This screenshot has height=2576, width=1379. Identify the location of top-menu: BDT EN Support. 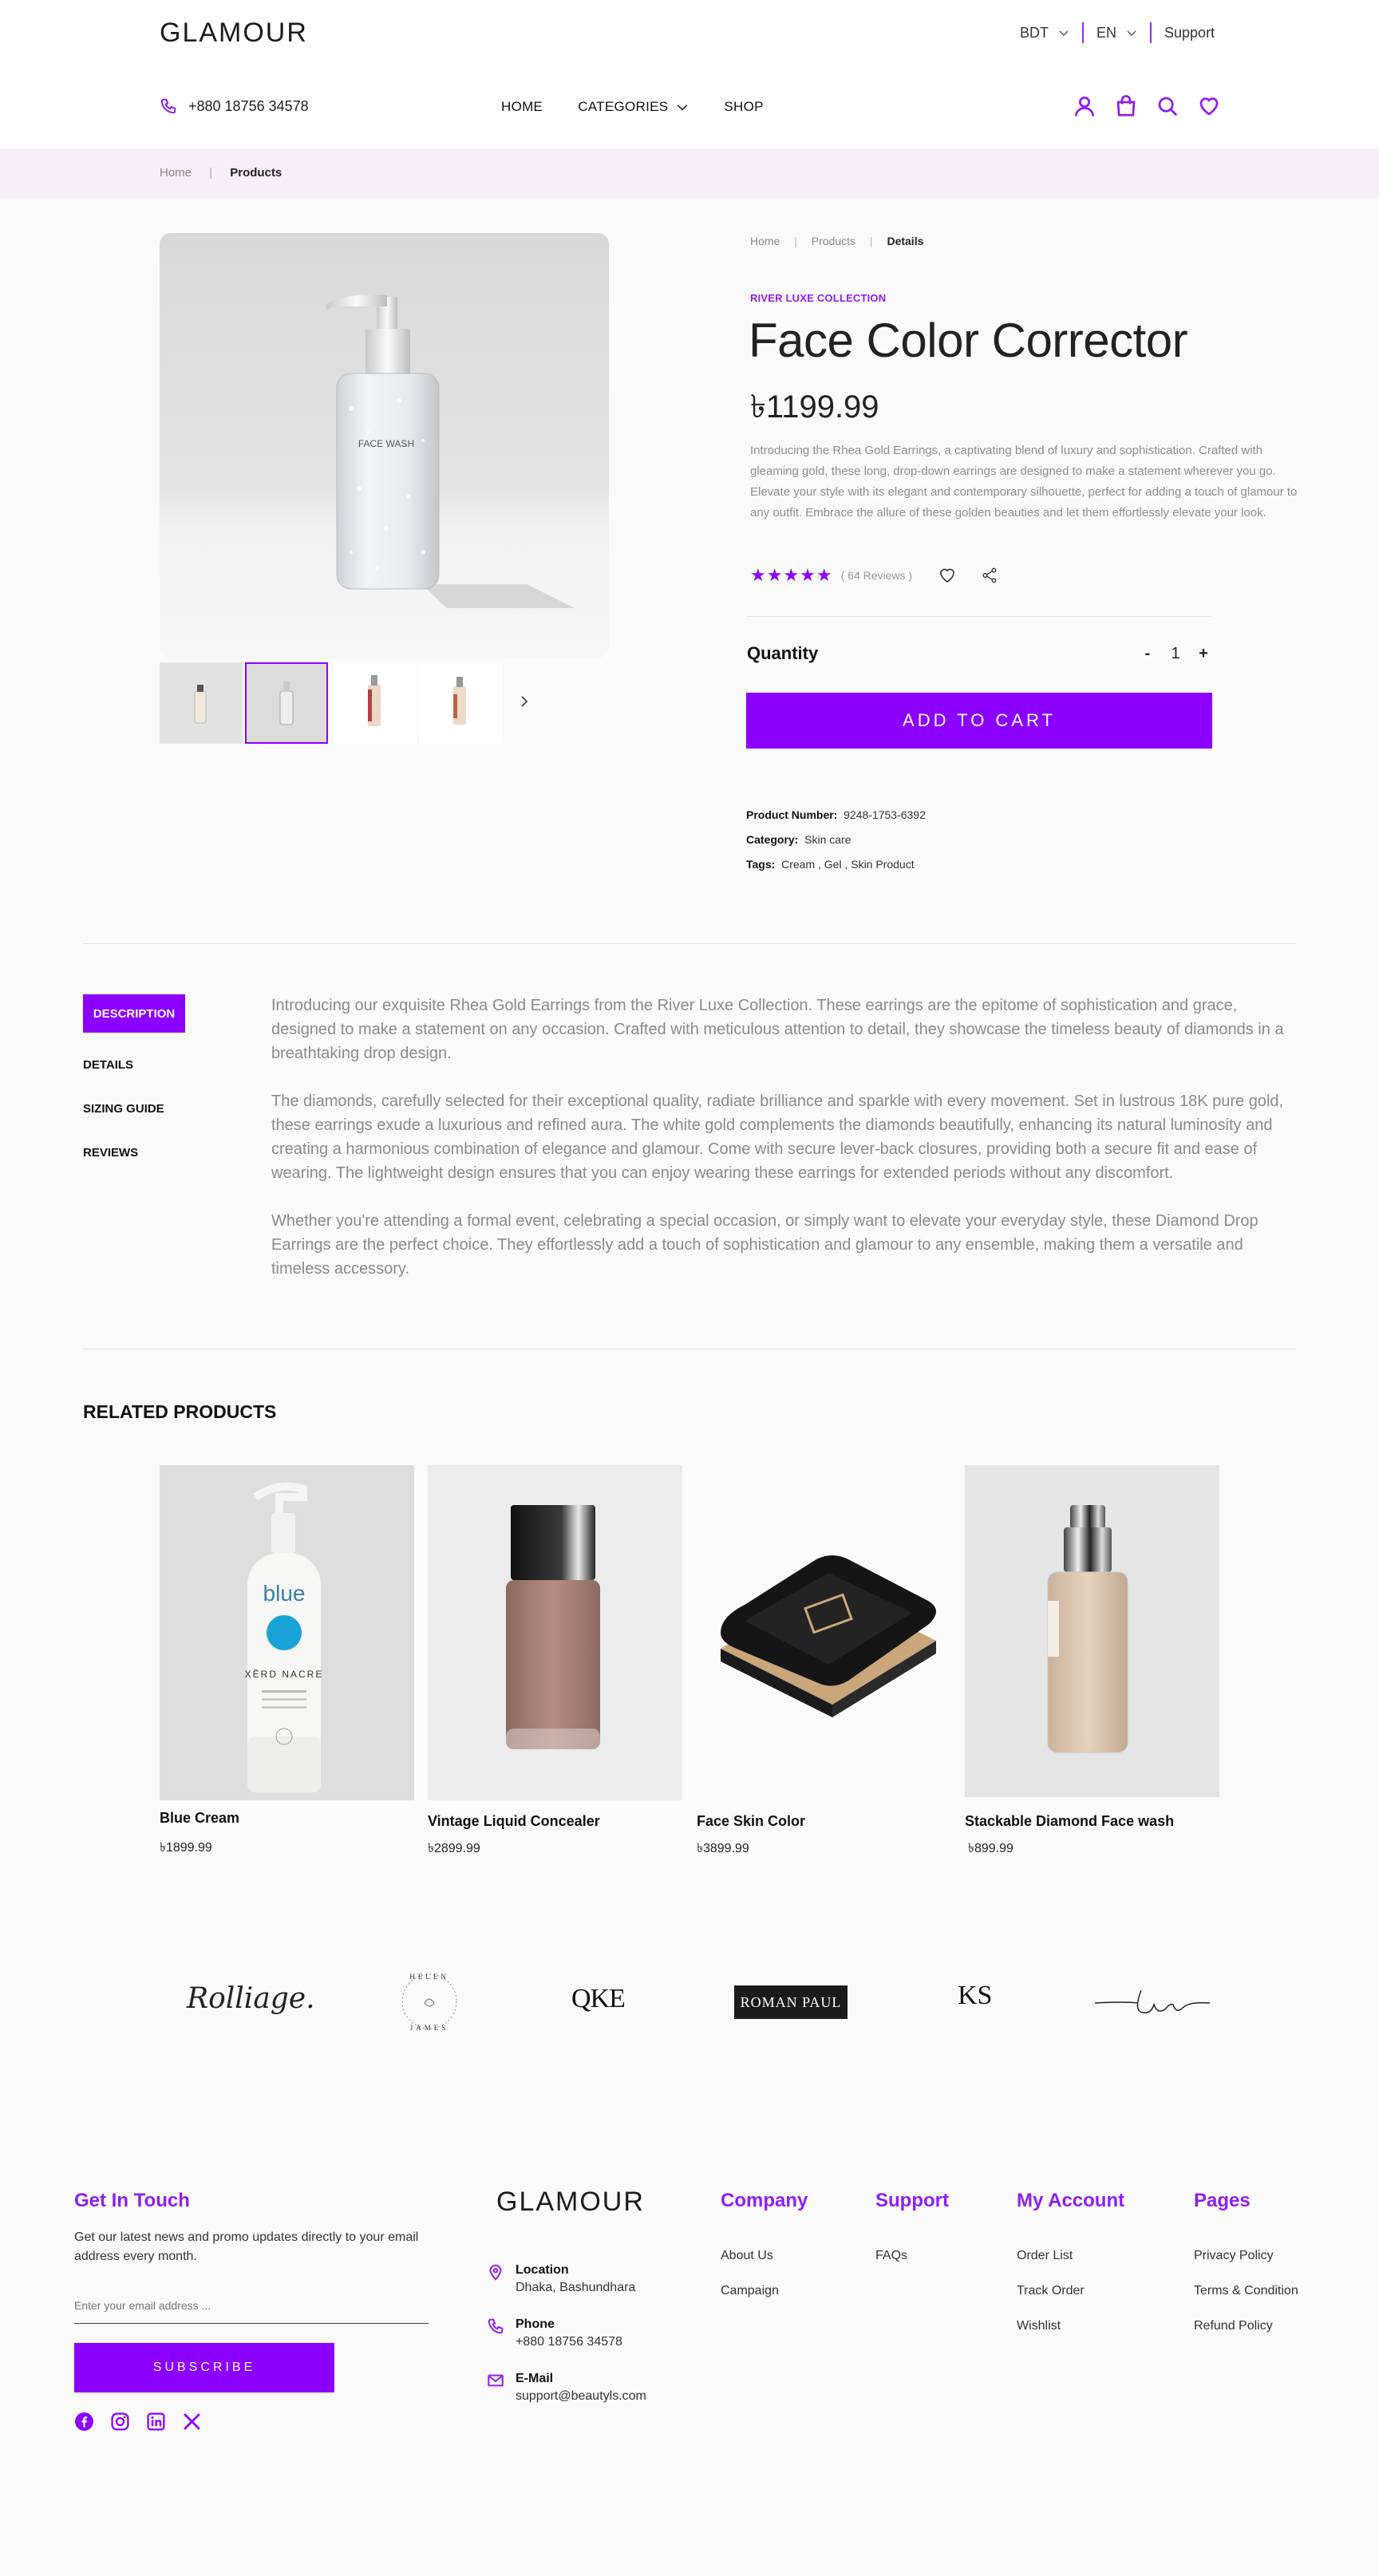
(1117, 32).